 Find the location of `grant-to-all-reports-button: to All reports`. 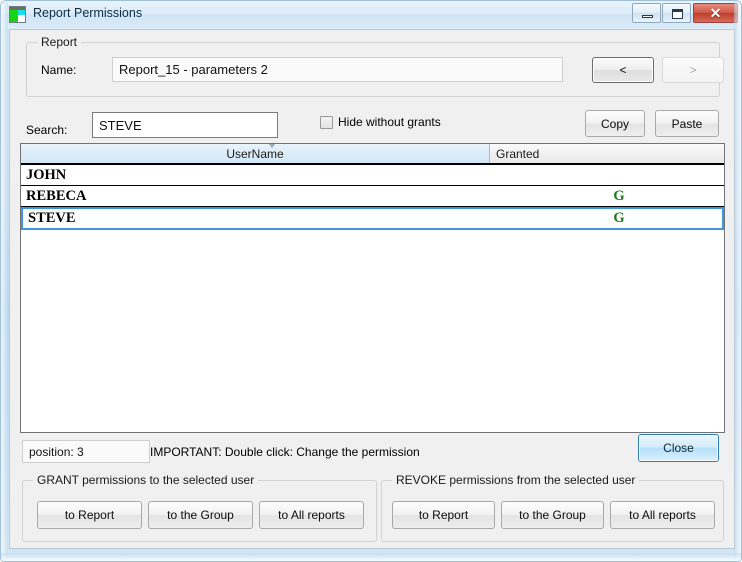

grant-to-all-reports-button: to All reports is located at coordinates (311, 515).